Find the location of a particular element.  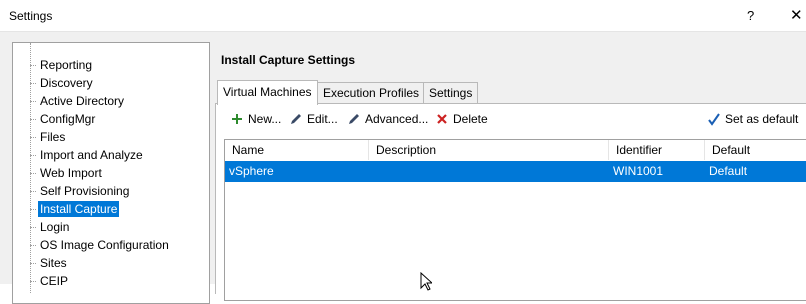

tree-item-label: Install Capture is located at coordinates (79, 209).